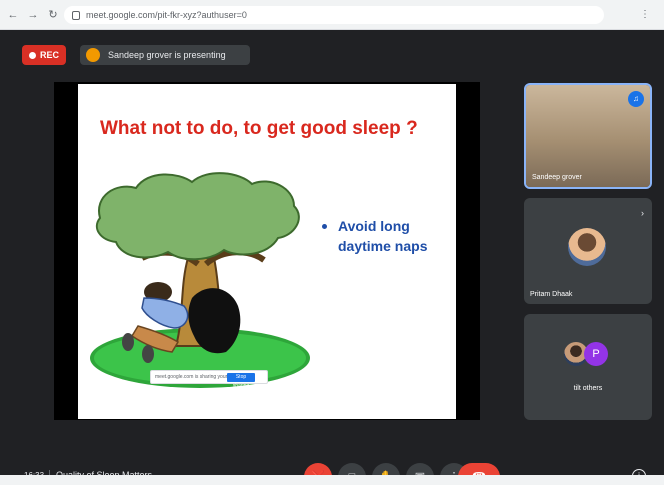 The width and height of the screenshot is (664, 485). Describe the element at coordinates (259, 128) in the screenshot. I see `slide-title: What not to do, to get good sleep ?` at that location.